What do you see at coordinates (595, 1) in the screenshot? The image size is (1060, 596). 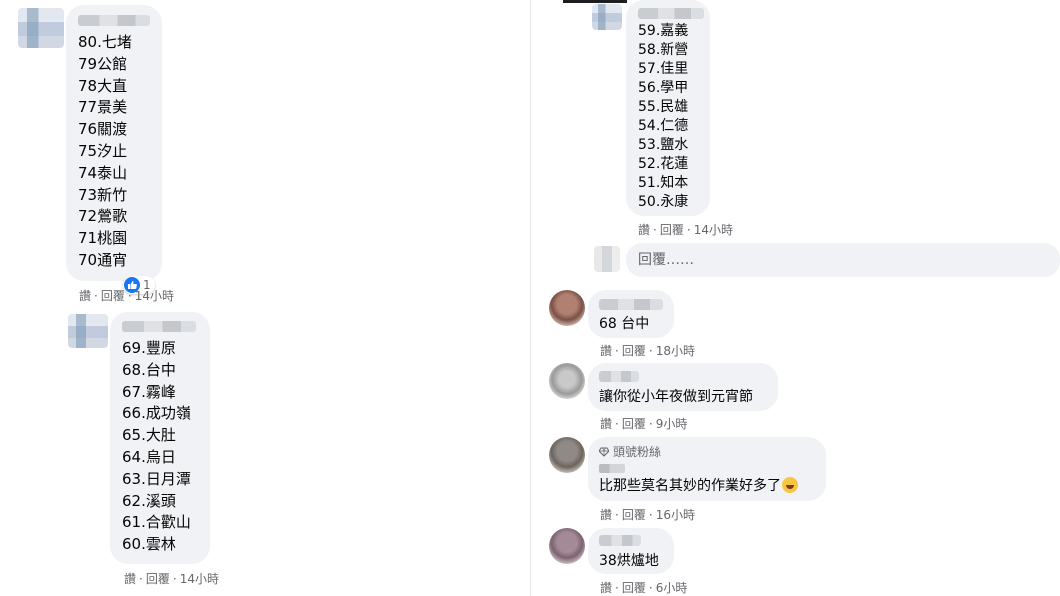 I see `top-strip` at bounding box center [595, 1].